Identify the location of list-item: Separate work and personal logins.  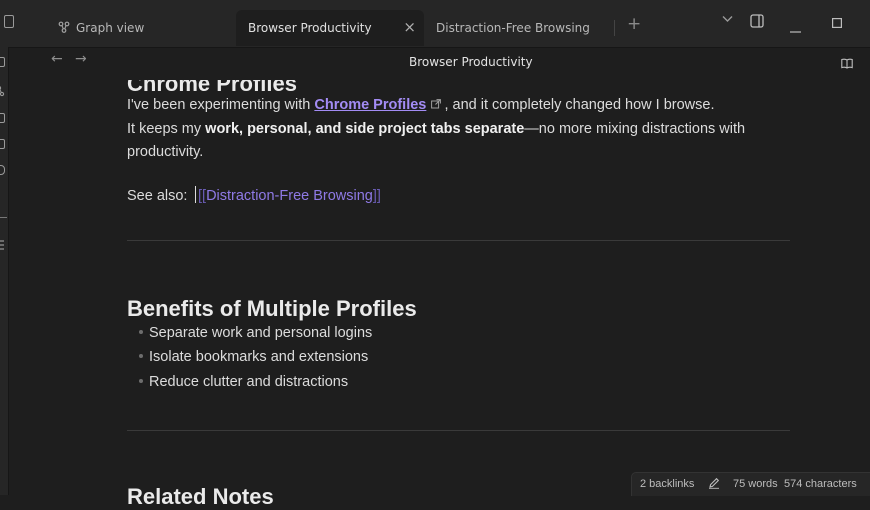
(255, 333).